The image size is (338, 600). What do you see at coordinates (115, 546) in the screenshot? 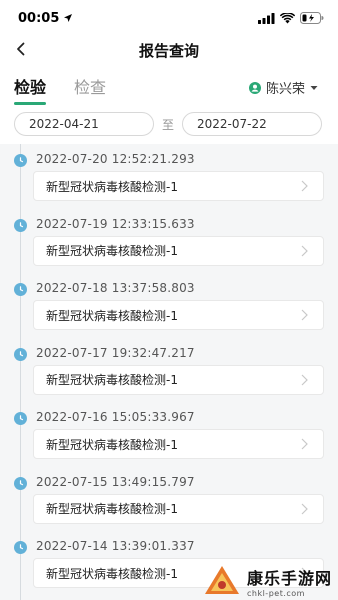
I see `report-time: 2022-07-14 13:39:01.337` at bounding box center [115, 546].